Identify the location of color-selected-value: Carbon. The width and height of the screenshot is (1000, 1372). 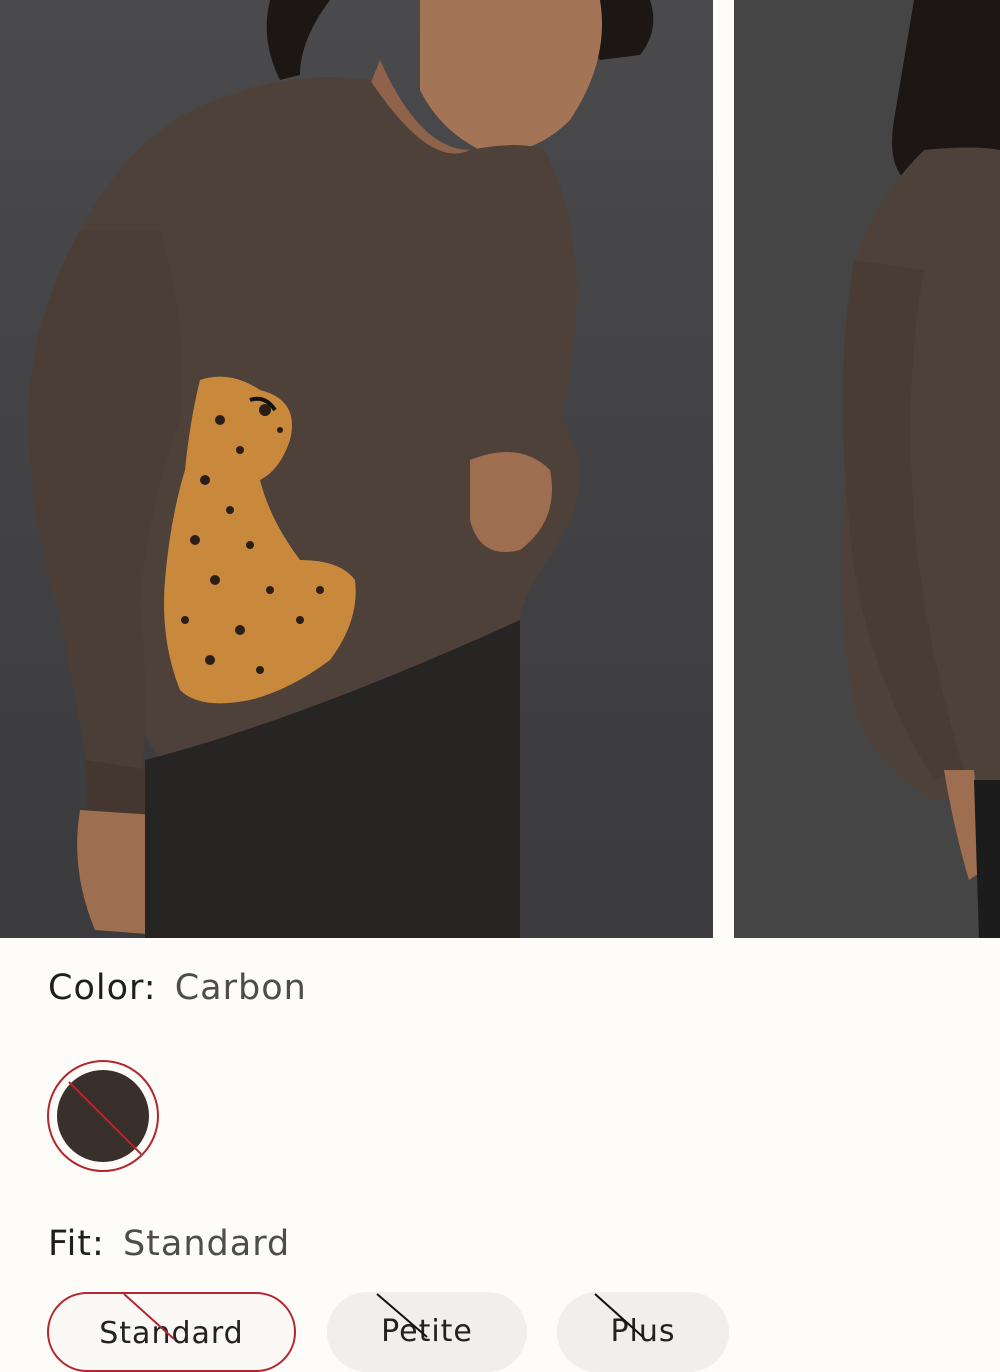
(240, 988).